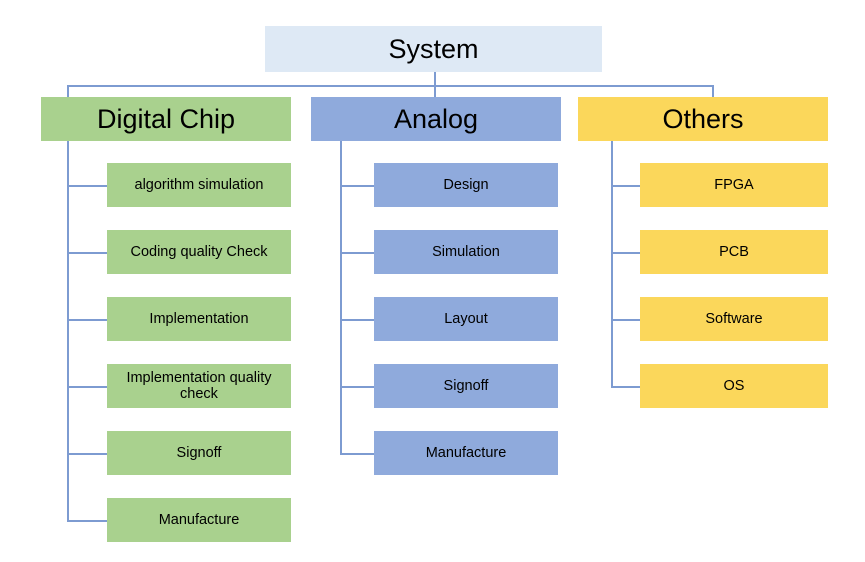  I want to click on leaf-node-implementation-quality-check: Implementation quality check, so click(199, 386).